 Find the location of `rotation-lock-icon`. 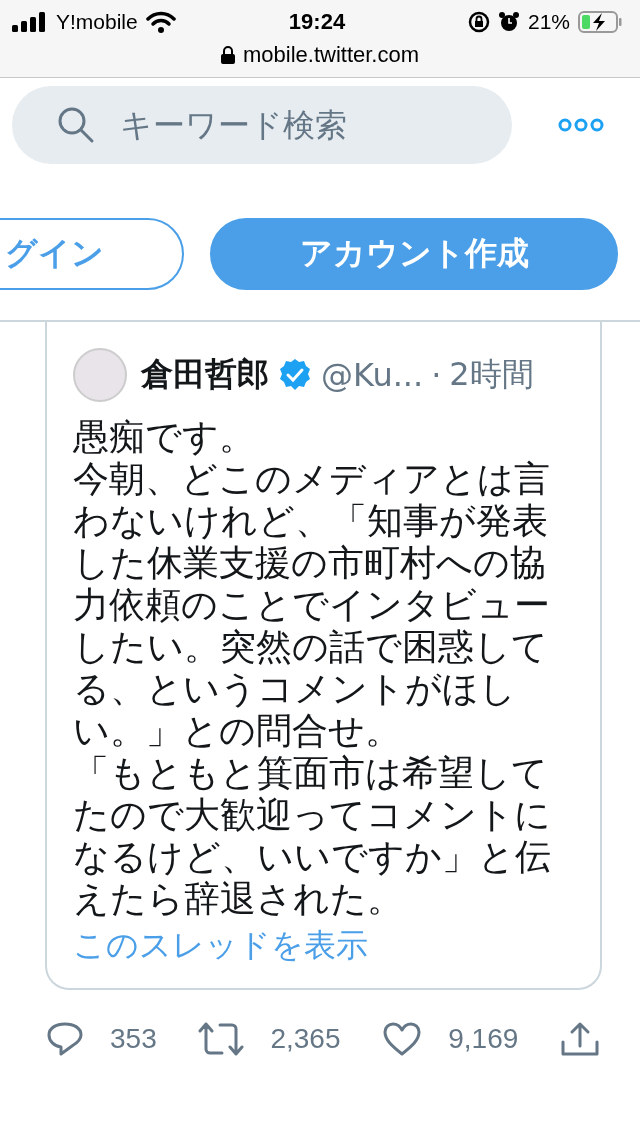

rotation-lock-icon is located at coordinates (478, 22).